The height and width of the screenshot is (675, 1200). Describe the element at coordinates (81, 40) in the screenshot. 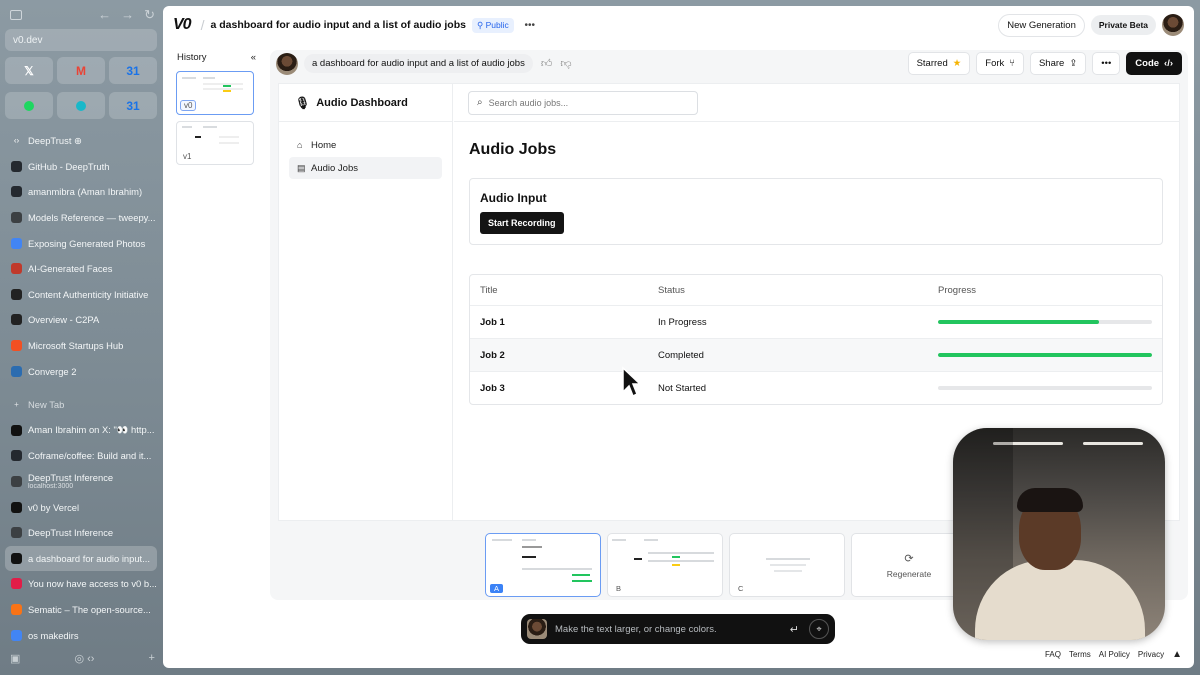

I see `address-bar: v0.dev` at that location.